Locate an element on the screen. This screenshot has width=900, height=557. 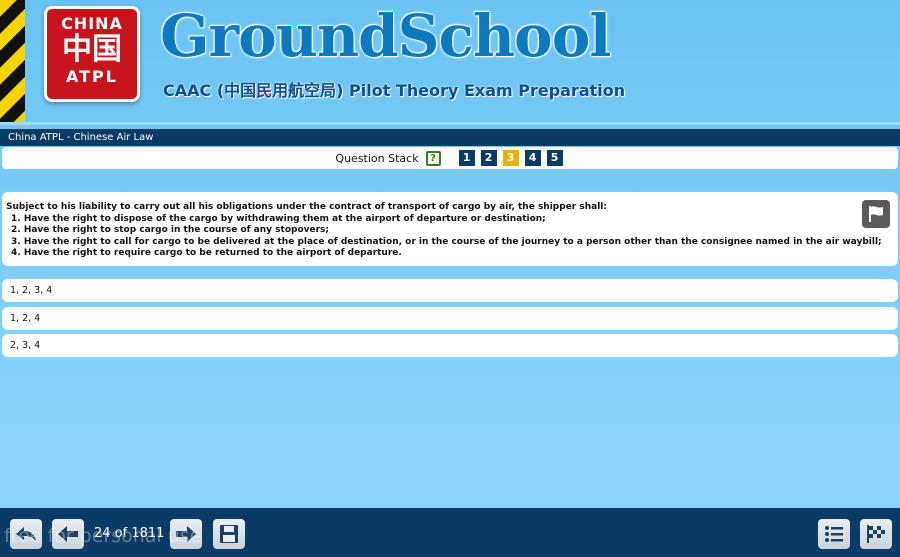
checkered-flag-icon is located at coordinates (876, 534).